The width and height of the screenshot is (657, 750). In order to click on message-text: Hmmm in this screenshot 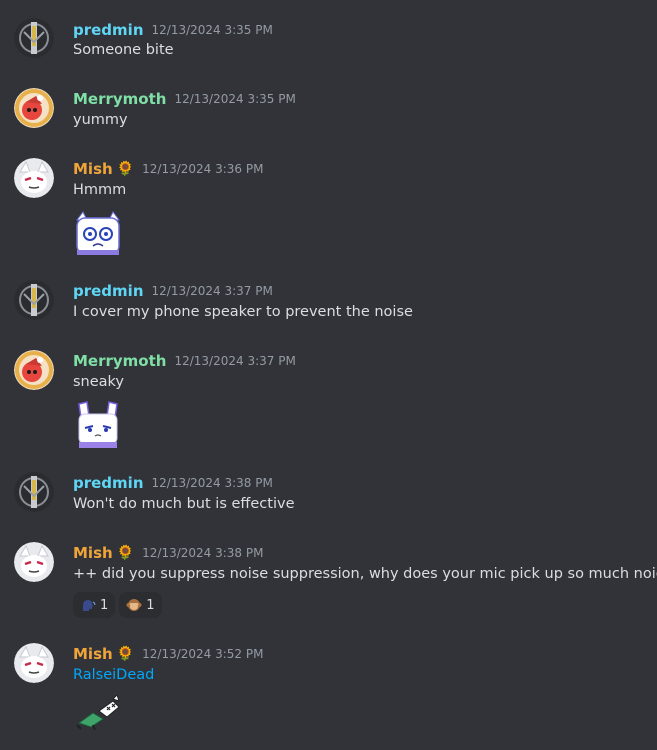, I will do `click(100, 190)`.